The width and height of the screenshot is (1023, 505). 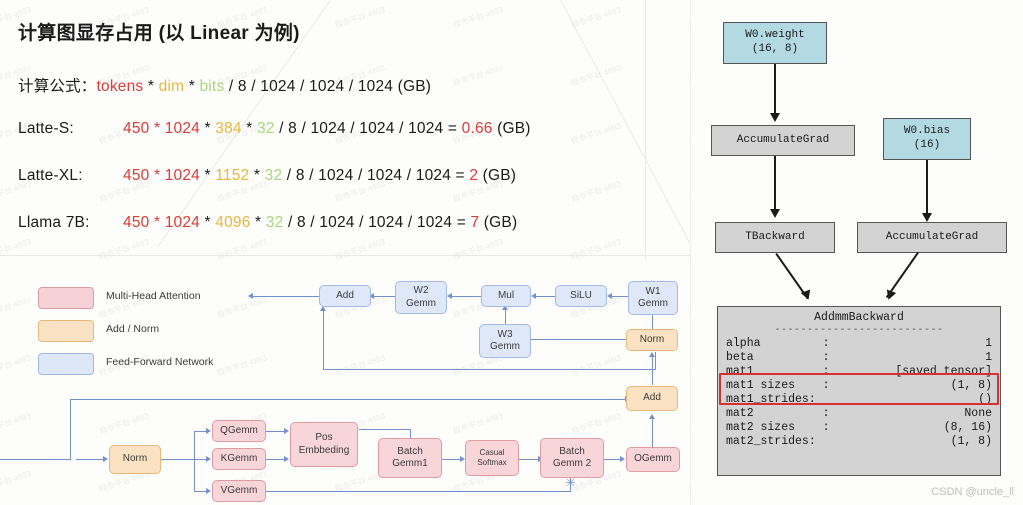 What do you see at coordinates (410, 458) in the screenshot?
I see `node-batch-gemm1: Batch Gemm1` at bounding box center [410, 458].